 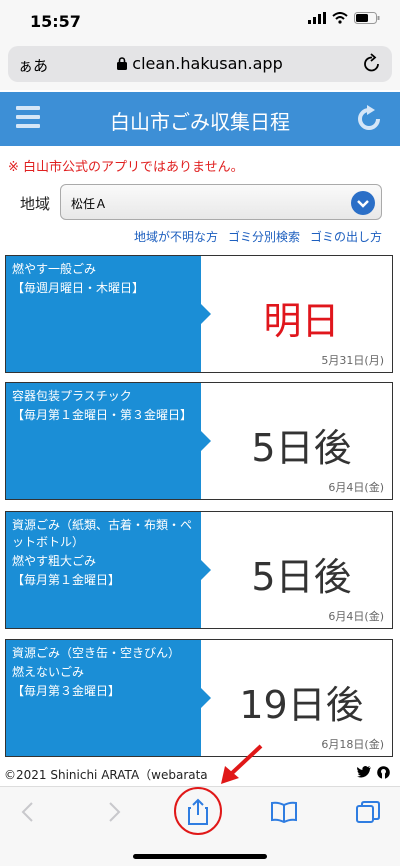 What do you see at coordinates (72, 396) in the screenshot?
I see `card-category: 容器包装プラスチック` at bounding box center [72, 396].